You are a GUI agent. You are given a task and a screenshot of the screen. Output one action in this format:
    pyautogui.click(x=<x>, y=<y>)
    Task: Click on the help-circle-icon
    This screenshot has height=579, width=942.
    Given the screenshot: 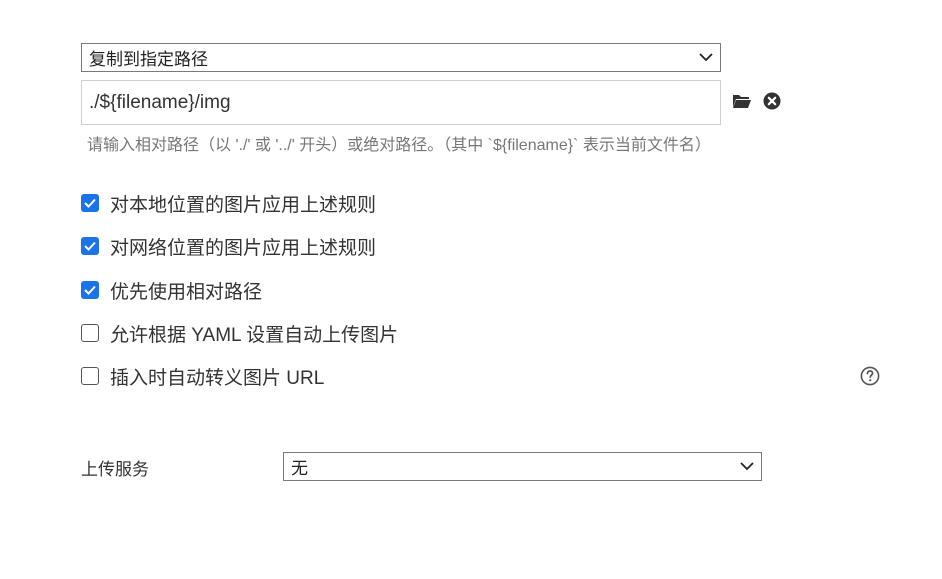 What is the action you would take?
    pyautogui.click(x=870, y=376)
    